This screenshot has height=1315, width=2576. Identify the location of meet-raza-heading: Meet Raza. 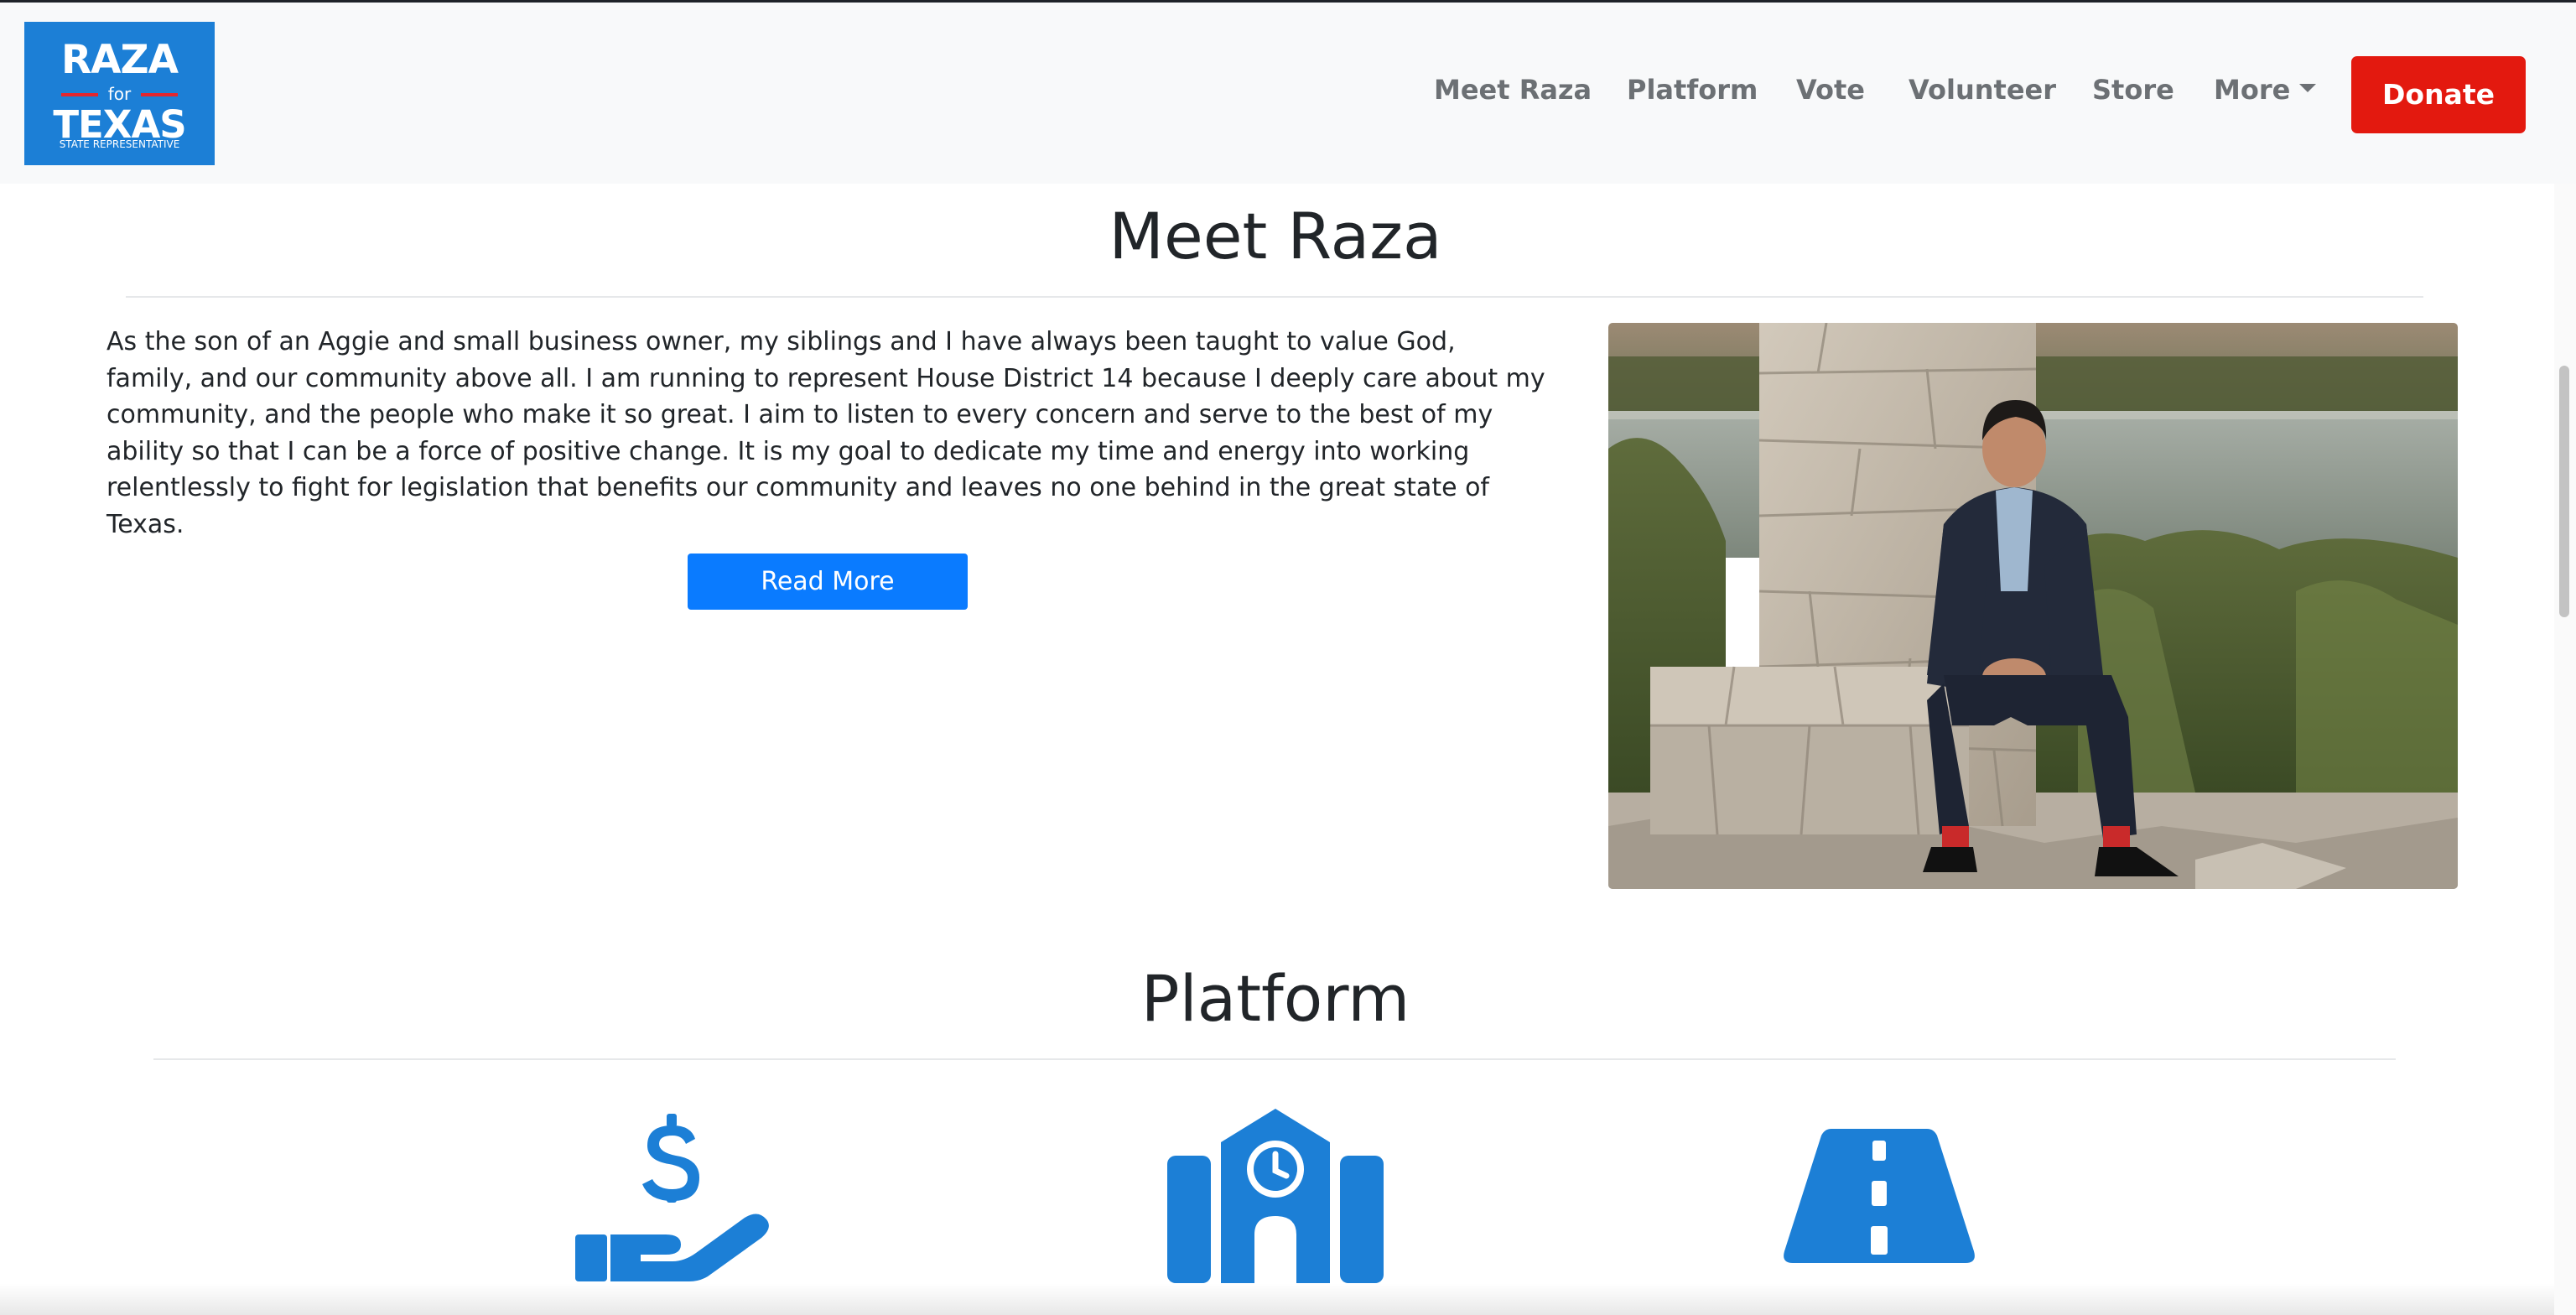
(1275, 236).